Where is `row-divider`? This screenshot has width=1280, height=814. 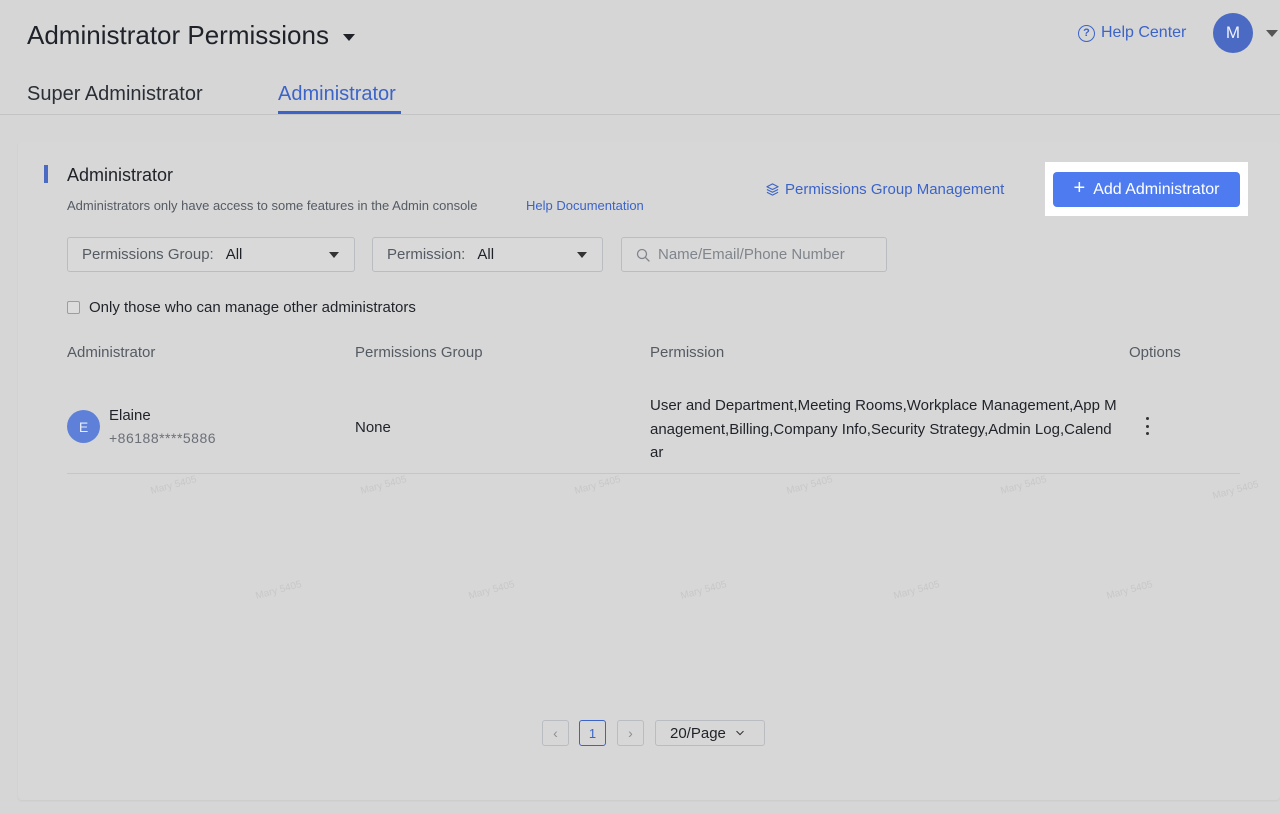
row-divider is located at coordinates (653, 473).